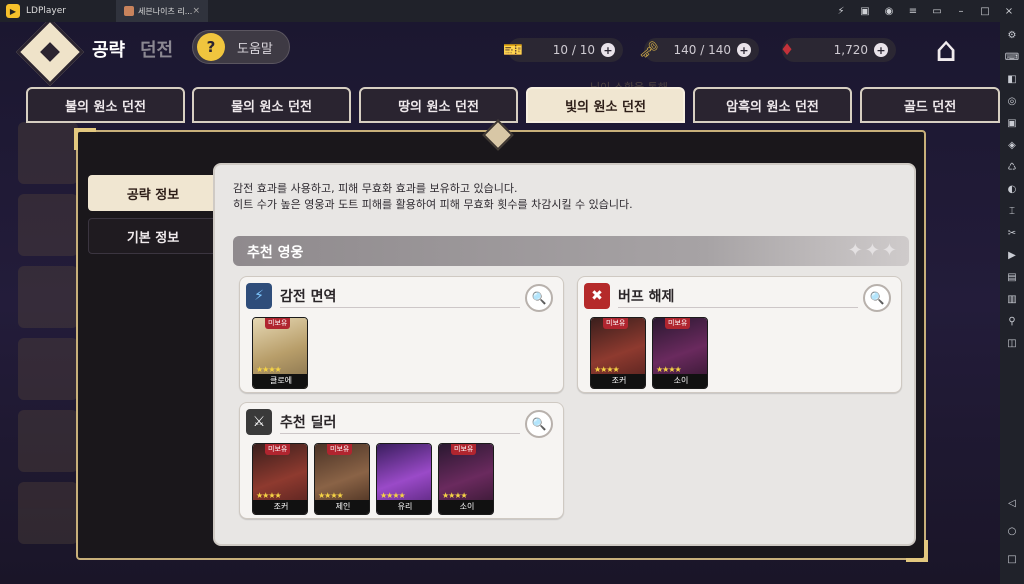  What do you see at coordinates (1012, 35) in the screenshot?
I see `settings-icon: ⚙` at bounding box center [1012, 35].